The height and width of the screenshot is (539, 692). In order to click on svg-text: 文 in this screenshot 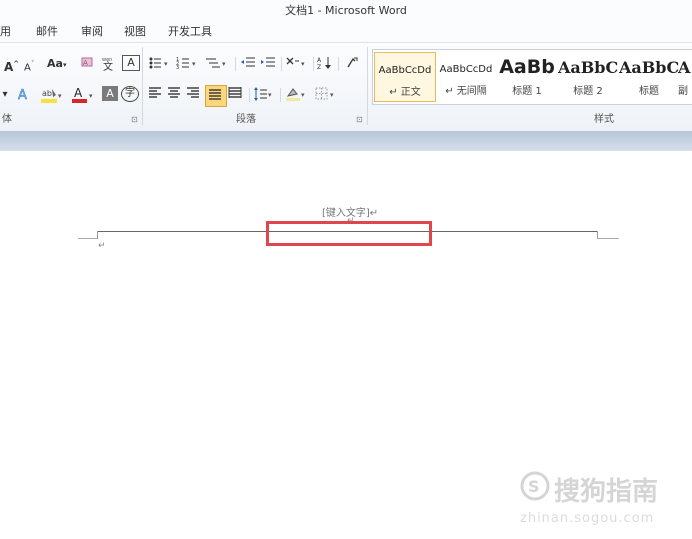, I will do `click(108, 65)`.